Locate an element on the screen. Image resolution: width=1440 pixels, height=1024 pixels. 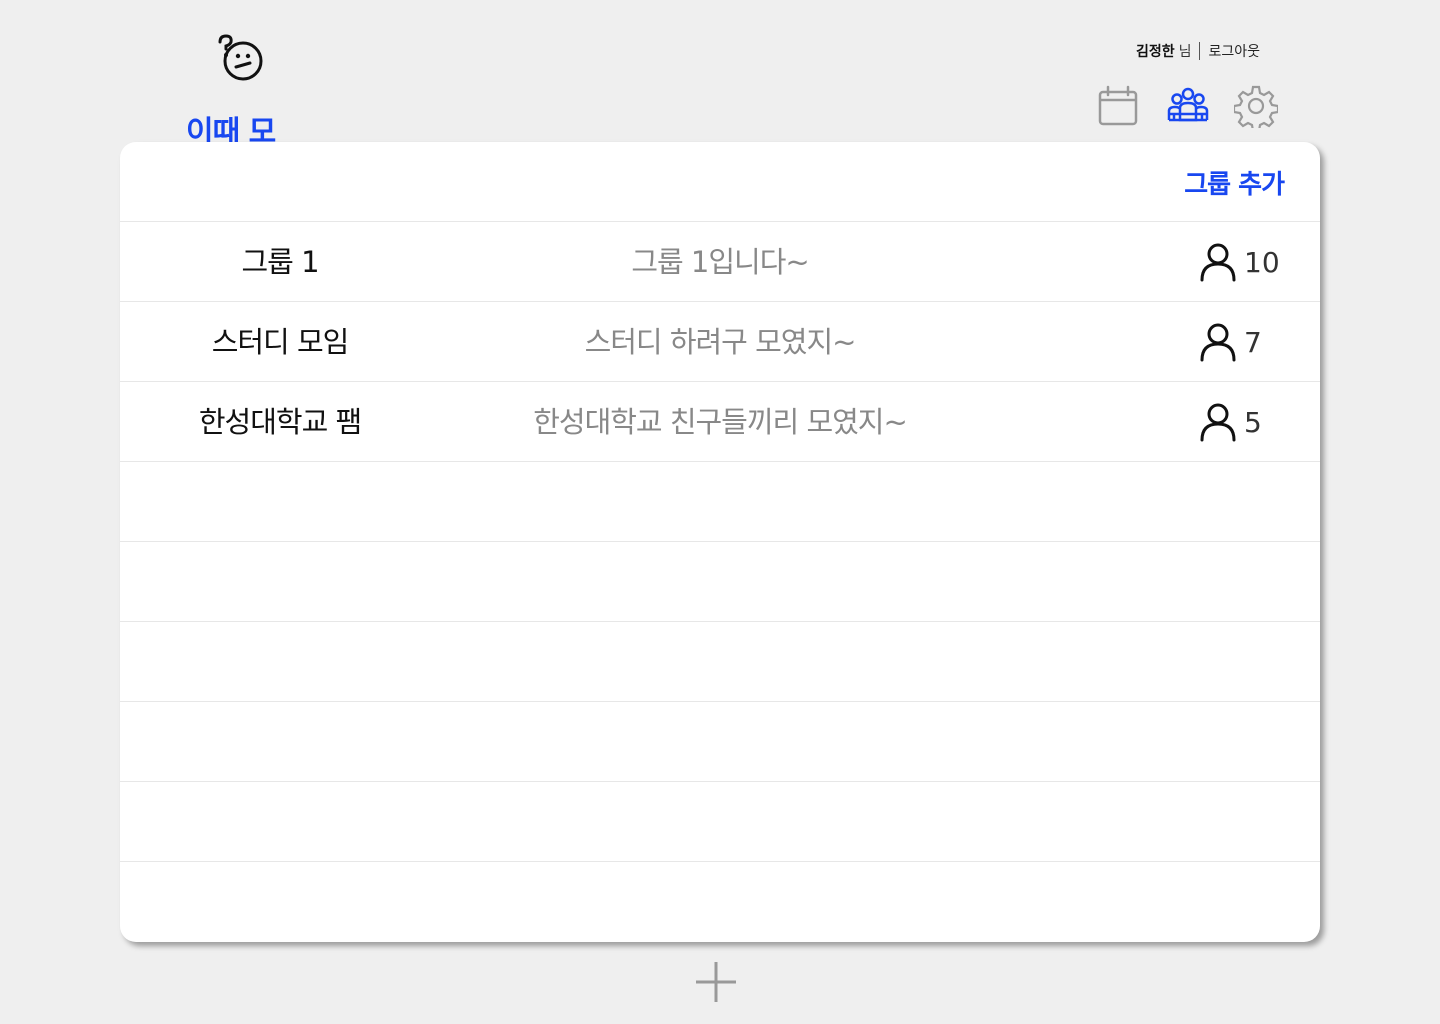
plus-icon is located at coordinates (716, 982).